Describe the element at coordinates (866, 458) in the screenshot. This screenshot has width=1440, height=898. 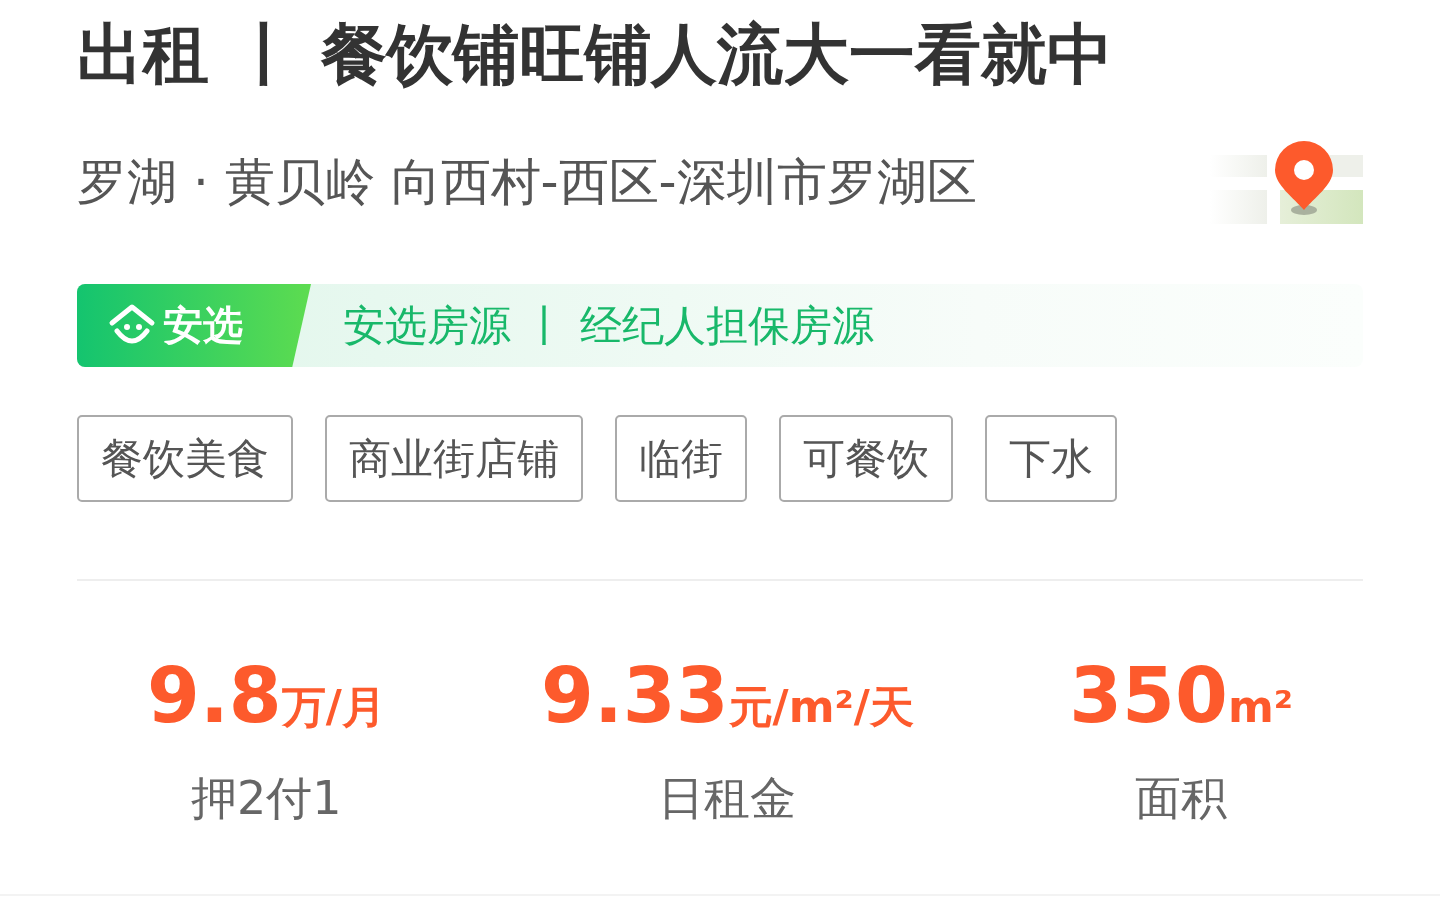
I see `feature-tag: 可餐饮` at that location.